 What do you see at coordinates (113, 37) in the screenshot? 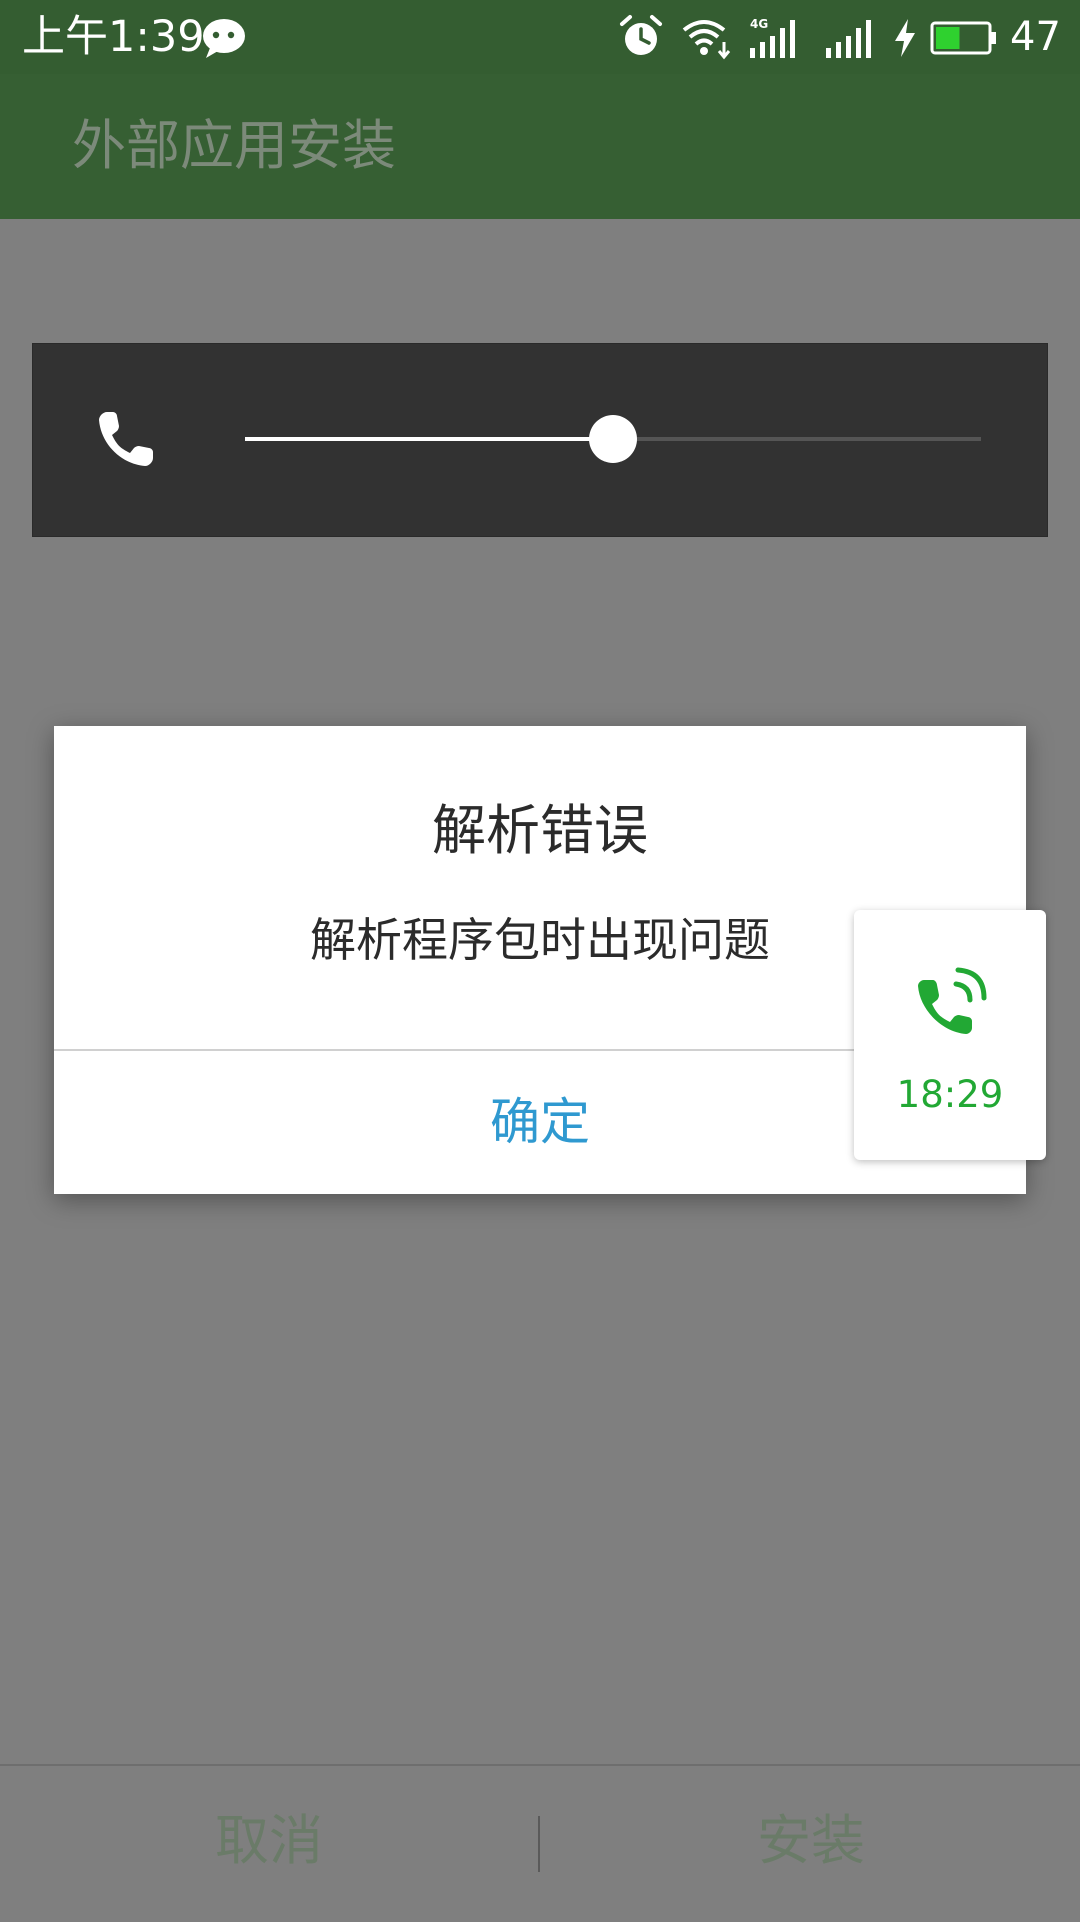
I see `status-time: 上午1:39` at bounding box center [113, 37].